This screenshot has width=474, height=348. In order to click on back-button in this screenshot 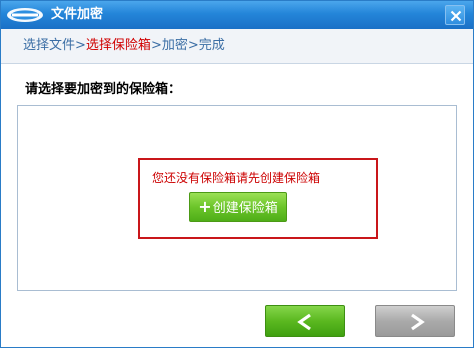, I will do `click(305, 321)`.